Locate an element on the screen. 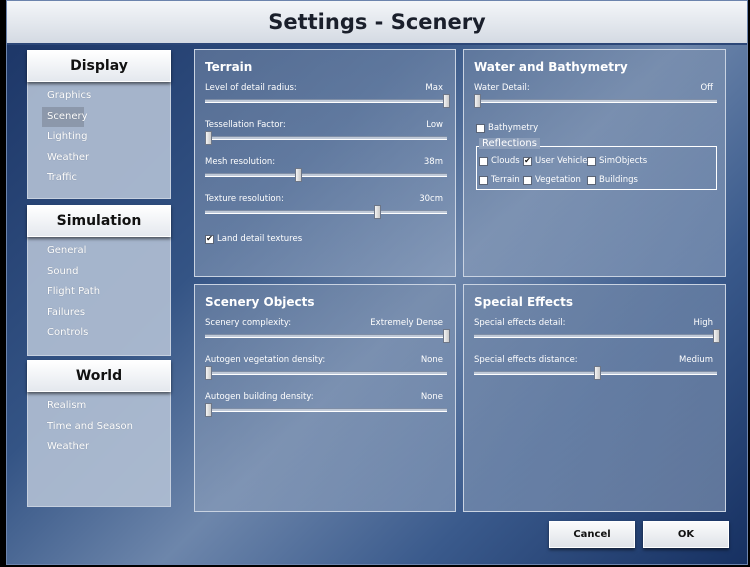  water-detail-setting: Water Detail: Off is located at coordinates (595, 98).